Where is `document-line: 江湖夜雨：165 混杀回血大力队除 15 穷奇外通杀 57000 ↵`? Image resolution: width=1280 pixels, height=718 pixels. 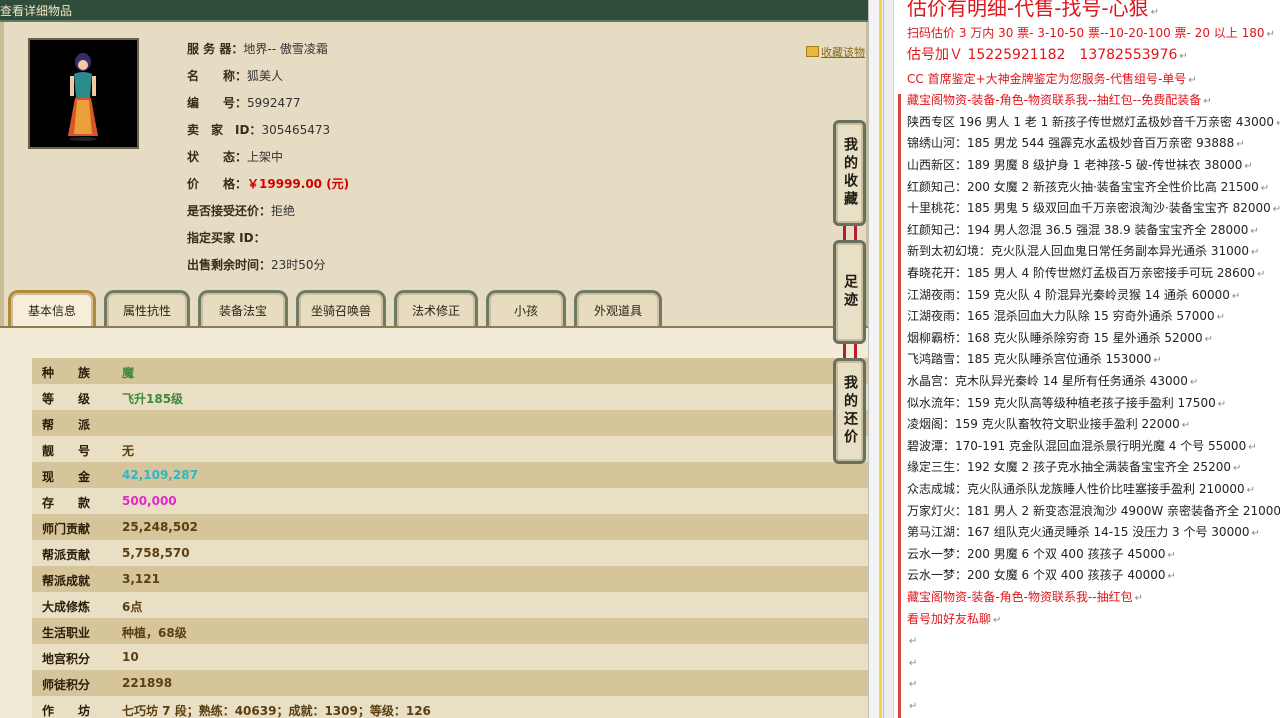
document-line: 江湖夜雨：165 混杀回血大力队除 15 穷奇外通杀 57000 ↵ is located at coordinates (1066, 316).